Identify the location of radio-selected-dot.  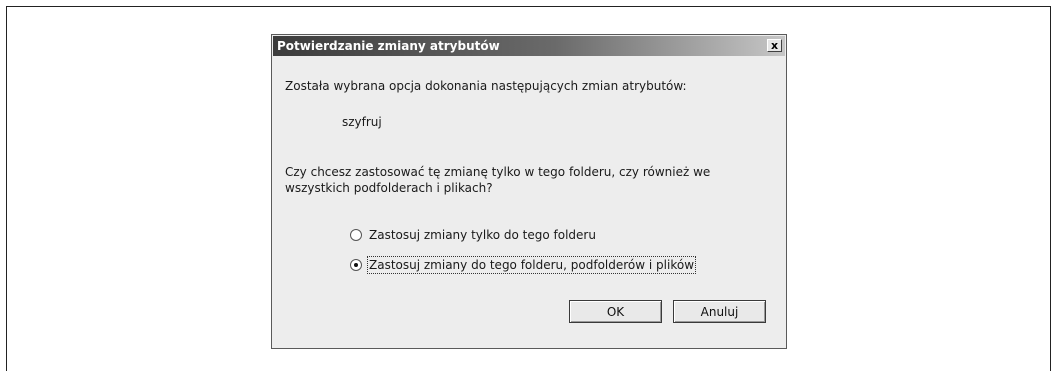
(356, 265).